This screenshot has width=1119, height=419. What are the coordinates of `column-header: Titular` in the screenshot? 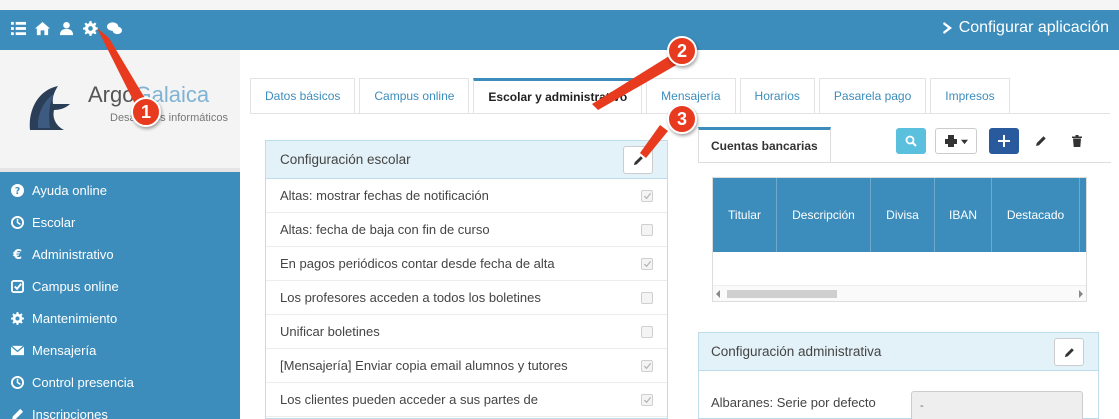 It's located at (745, 215).